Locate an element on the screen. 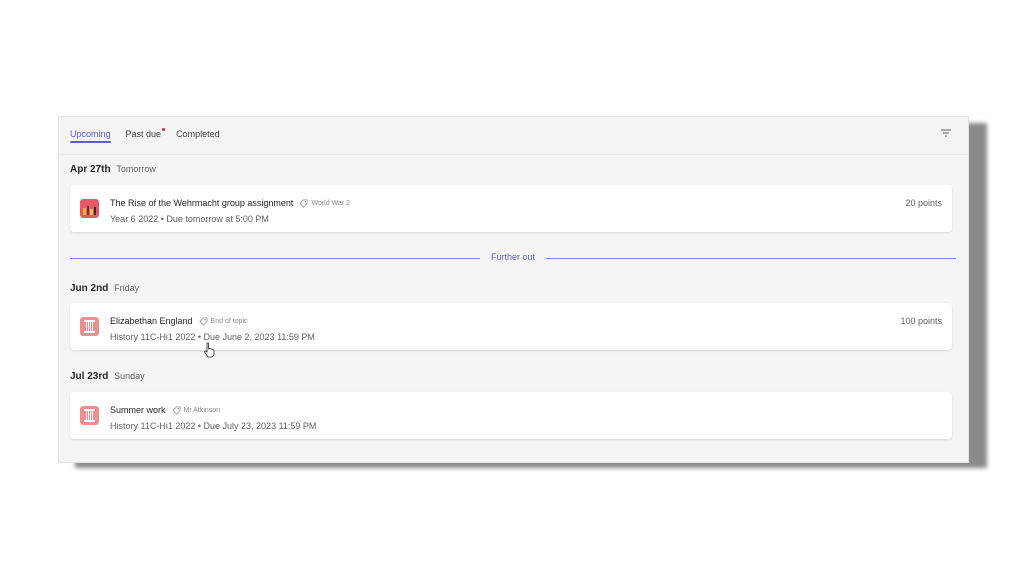 This screenshot has width=1024, height=576. tabs-divider is located at coordinates (513, 154).